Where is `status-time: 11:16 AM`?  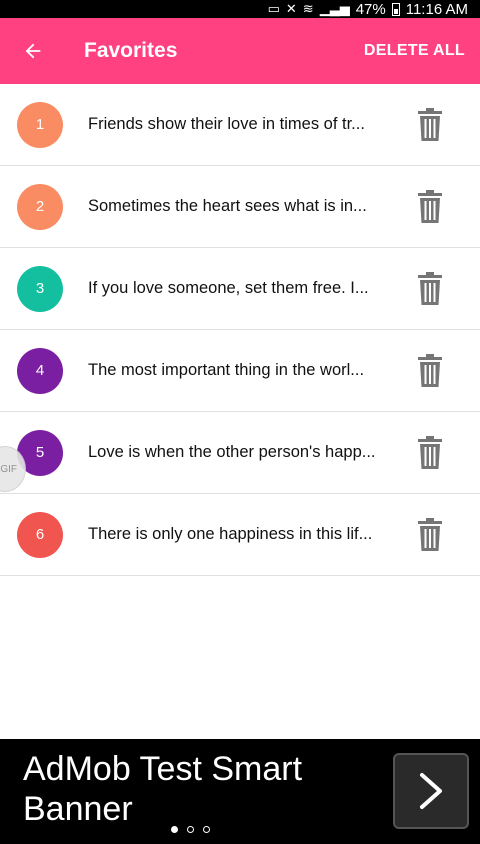
status-time: 11:16 AM is located at coordinates (436, 9).